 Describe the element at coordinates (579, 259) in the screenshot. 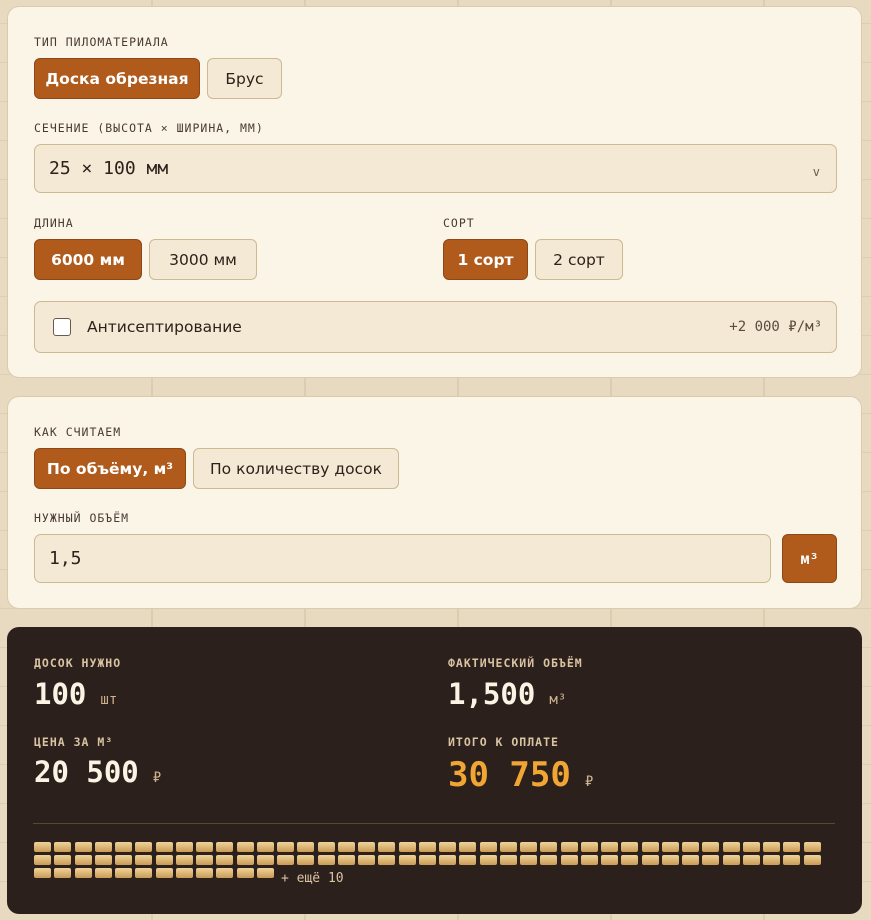

I see `grade-button-2: 2 сорт` at that location.